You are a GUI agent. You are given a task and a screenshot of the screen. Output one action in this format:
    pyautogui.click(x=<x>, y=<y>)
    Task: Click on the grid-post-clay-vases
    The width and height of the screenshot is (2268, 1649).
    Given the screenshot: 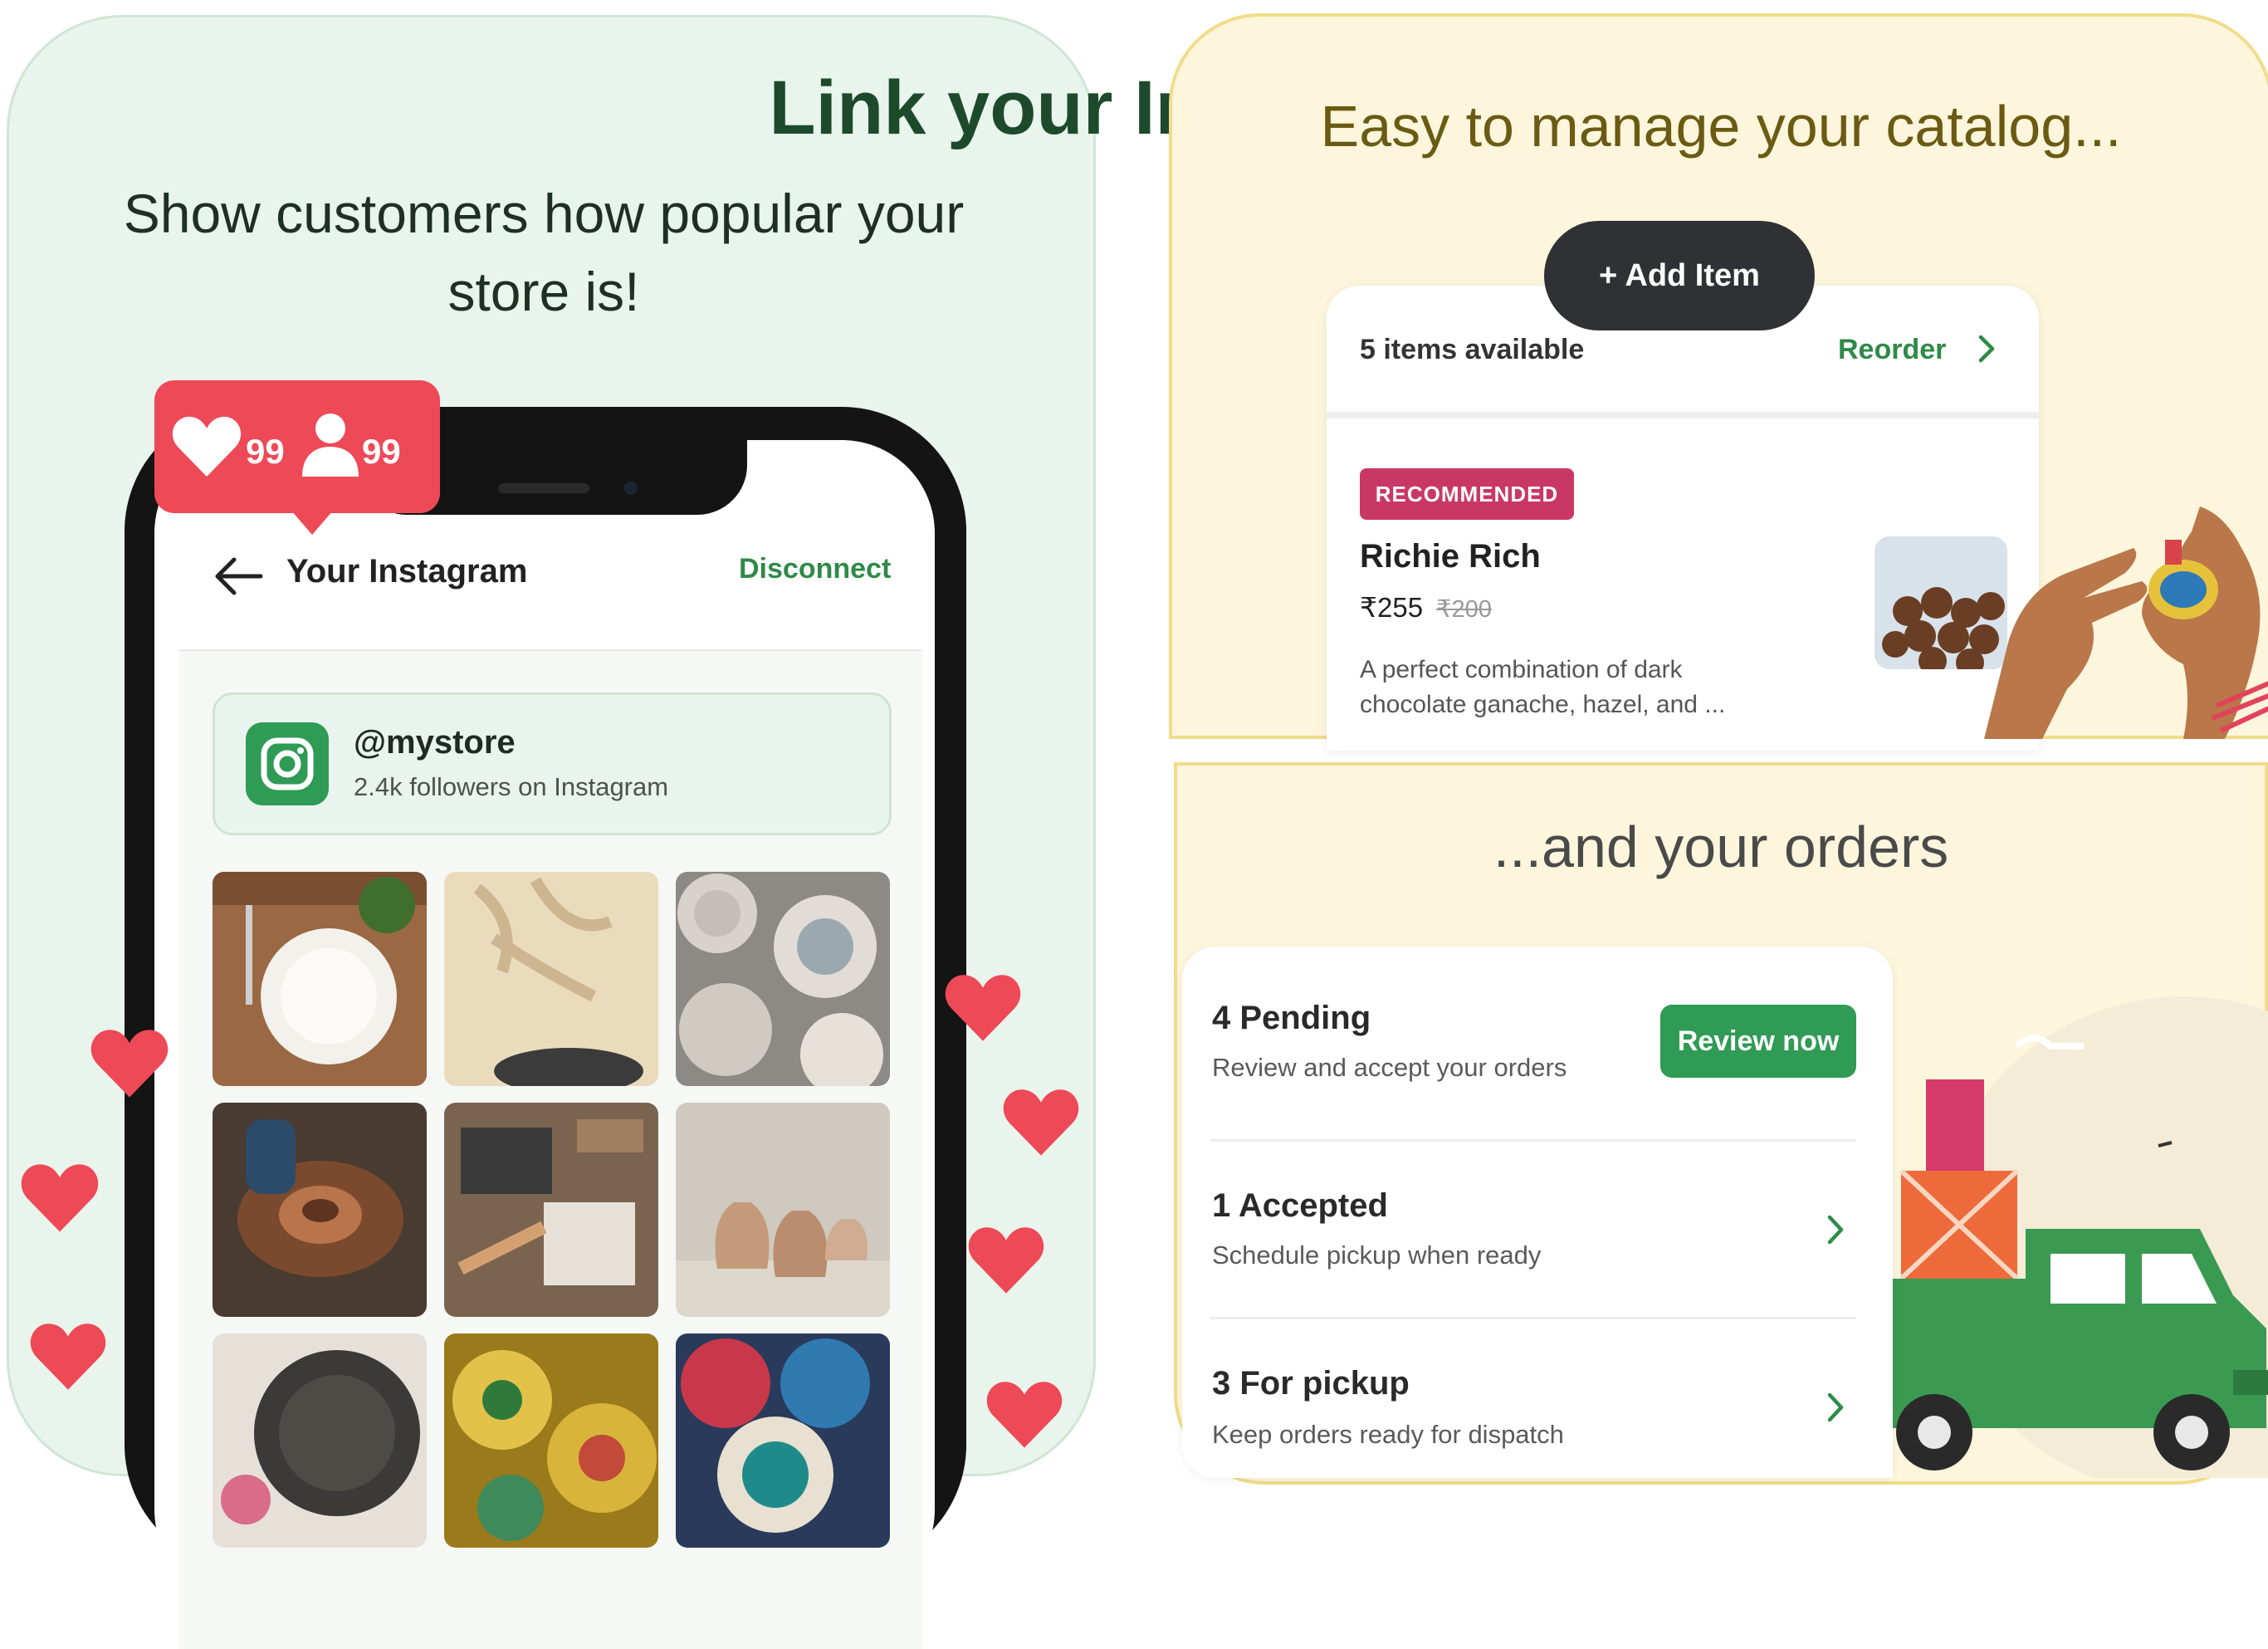 What is the action you would take?
    pyautogui.click(x=783, y=1210)
    